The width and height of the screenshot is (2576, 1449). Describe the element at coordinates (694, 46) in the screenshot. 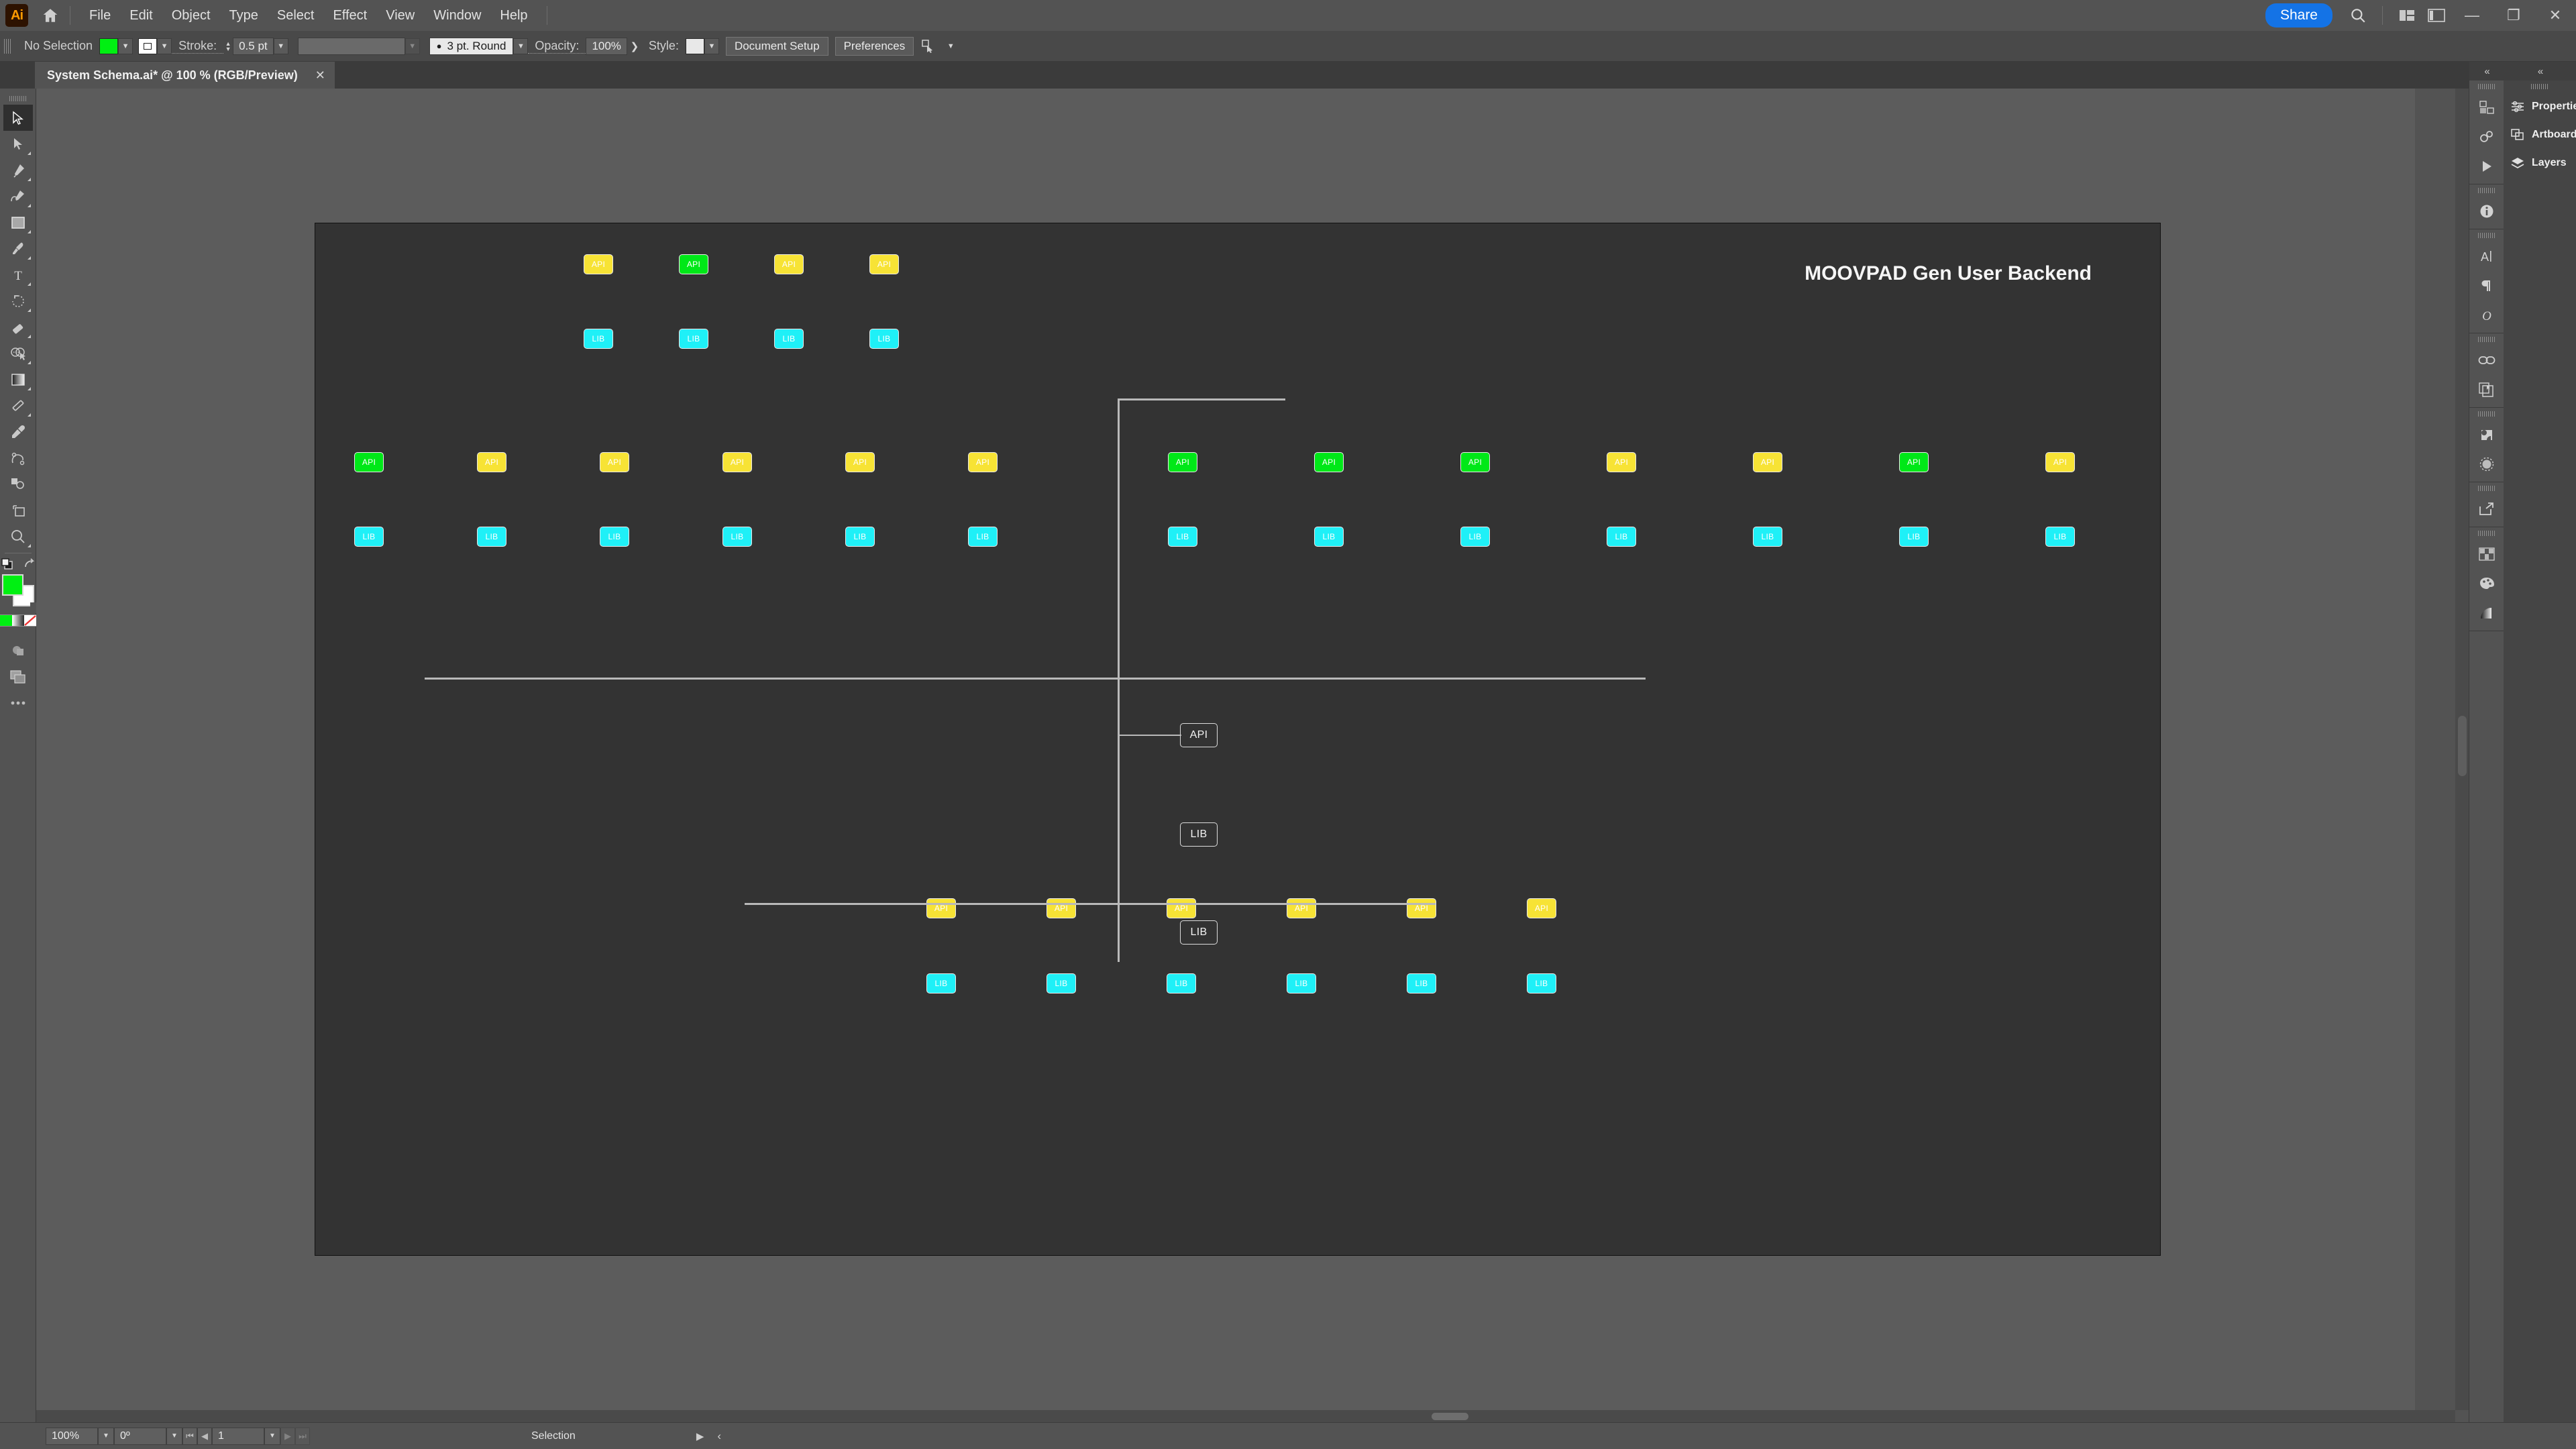

I see `graphic-style-swatch` at that location.